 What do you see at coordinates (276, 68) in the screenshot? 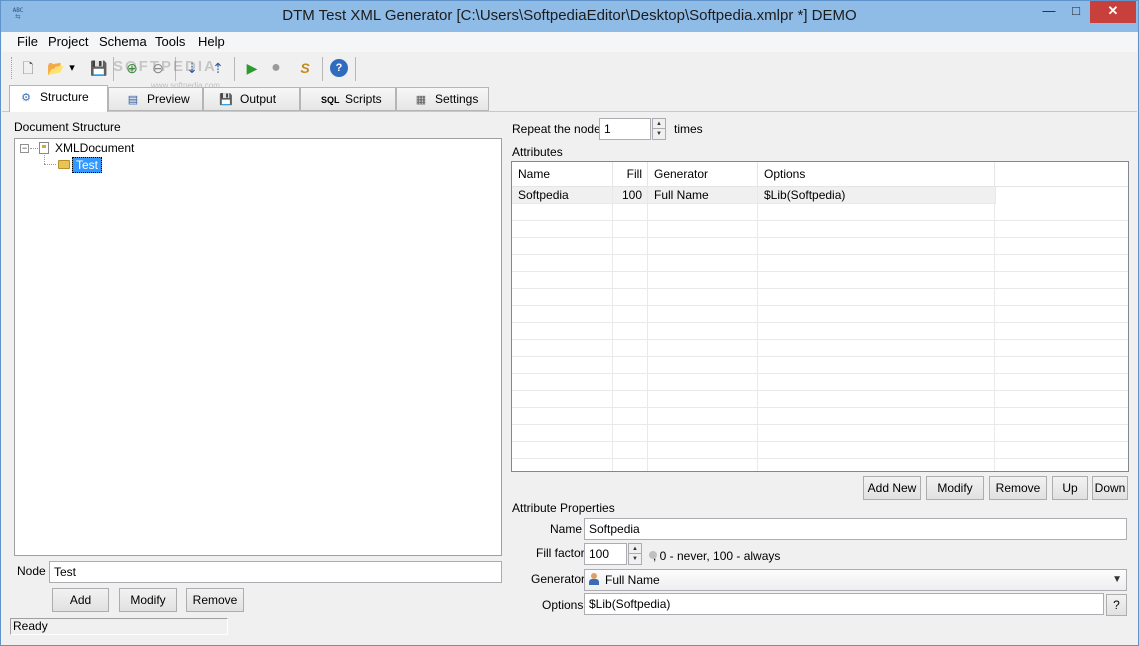
I see `stop-icon: ●` at bounding box center [276, 68].